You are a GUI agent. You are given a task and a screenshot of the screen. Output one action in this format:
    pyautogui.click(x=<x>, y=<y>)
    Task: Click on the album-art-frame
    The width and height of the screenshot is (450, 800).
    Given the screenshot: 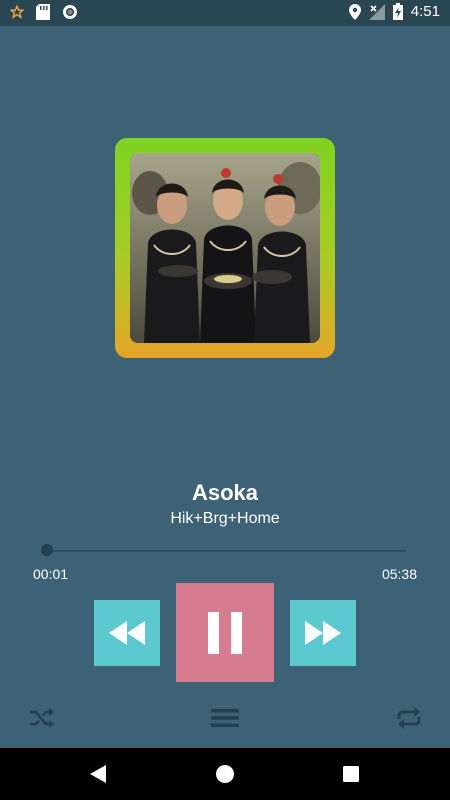 What is the action you would take?
    pyautogui.click(x=225, y=248)
    